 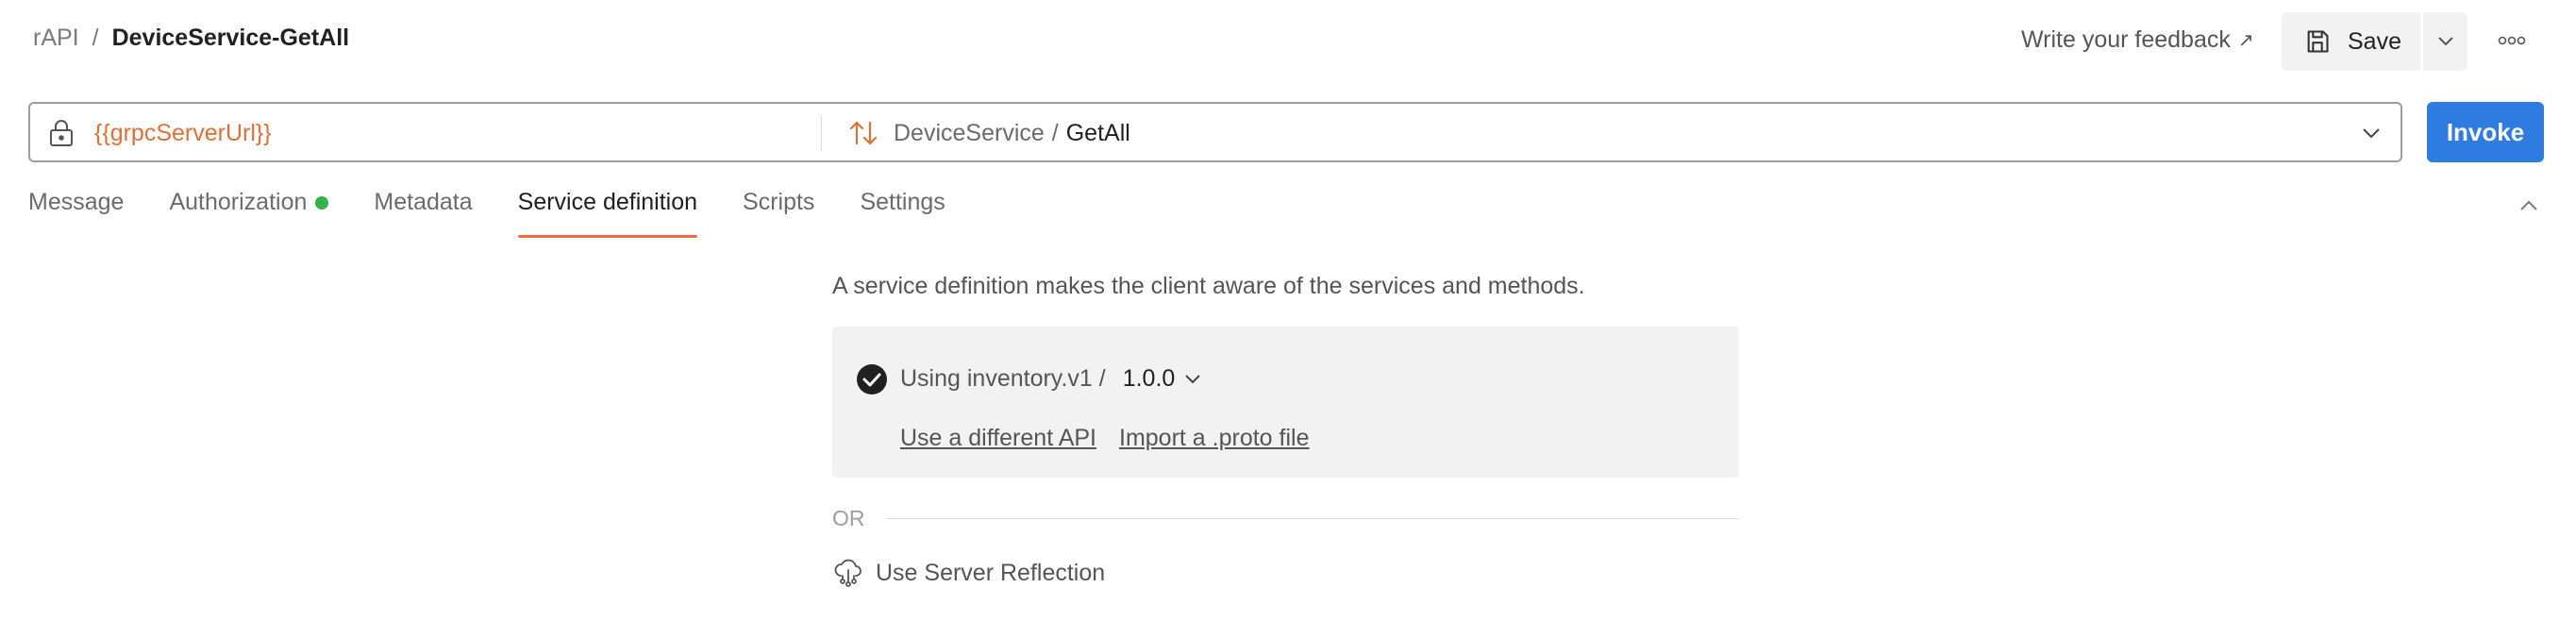 I want to click on save-group: Save, so click(x=2374, y=42).